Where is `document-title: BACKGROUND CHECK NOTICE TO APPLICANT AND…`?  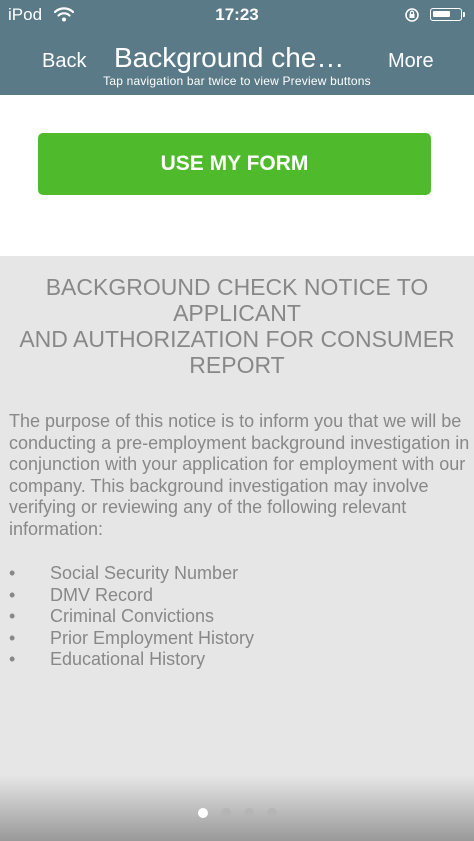
document-title: BACKGROUND CHECK NOTICE TO APPLICANT AND… is located at coordinates (237, 326).